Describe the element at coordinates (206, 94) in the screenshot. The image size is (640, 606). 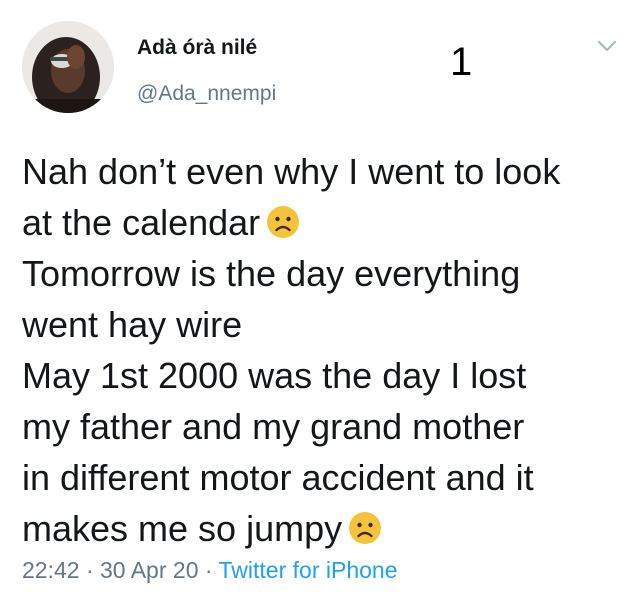
I see `username-handle: @Ada_nnempi` at that location.